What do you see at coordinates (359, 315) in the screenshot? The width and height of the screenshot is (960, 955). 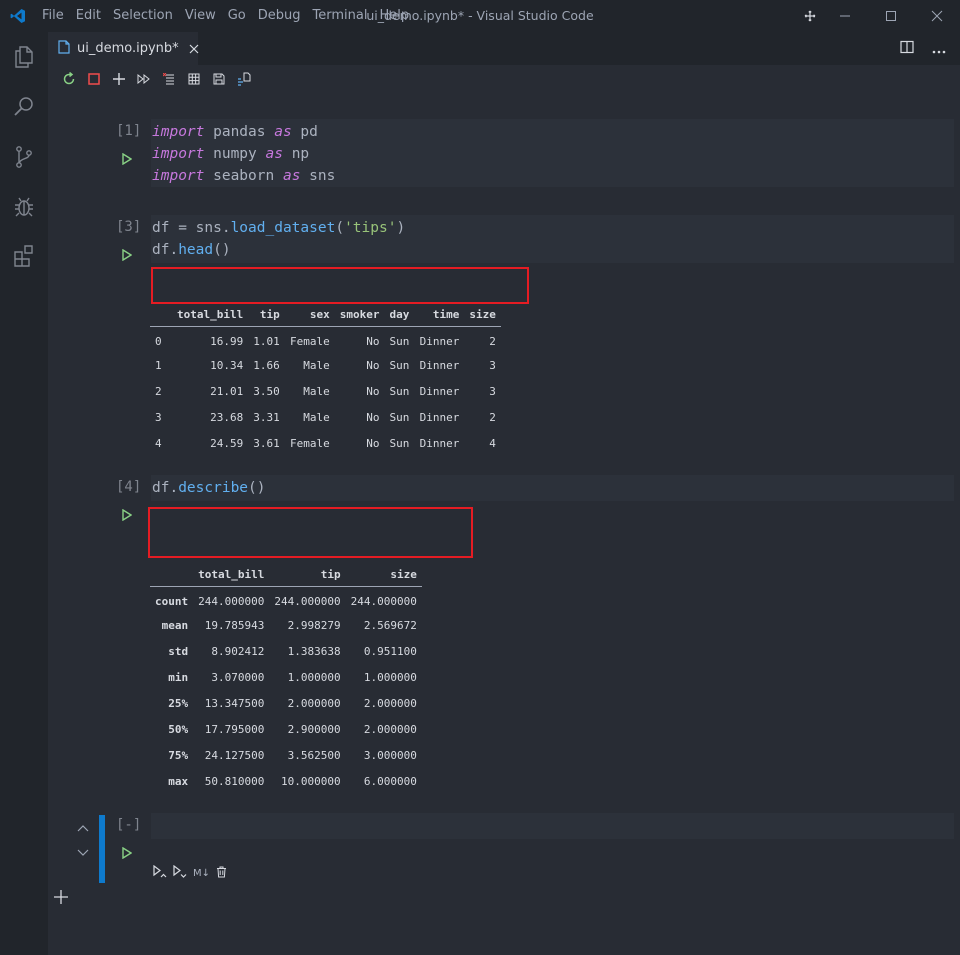 I see `column-header: smoker` at bounding box center [359, 315].